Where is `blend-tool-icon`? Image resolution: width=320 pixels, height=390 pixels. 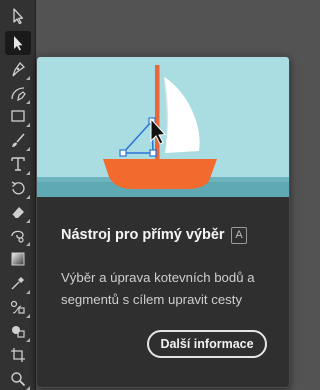
blend-tool-icon is located at coordinates (17, 307).